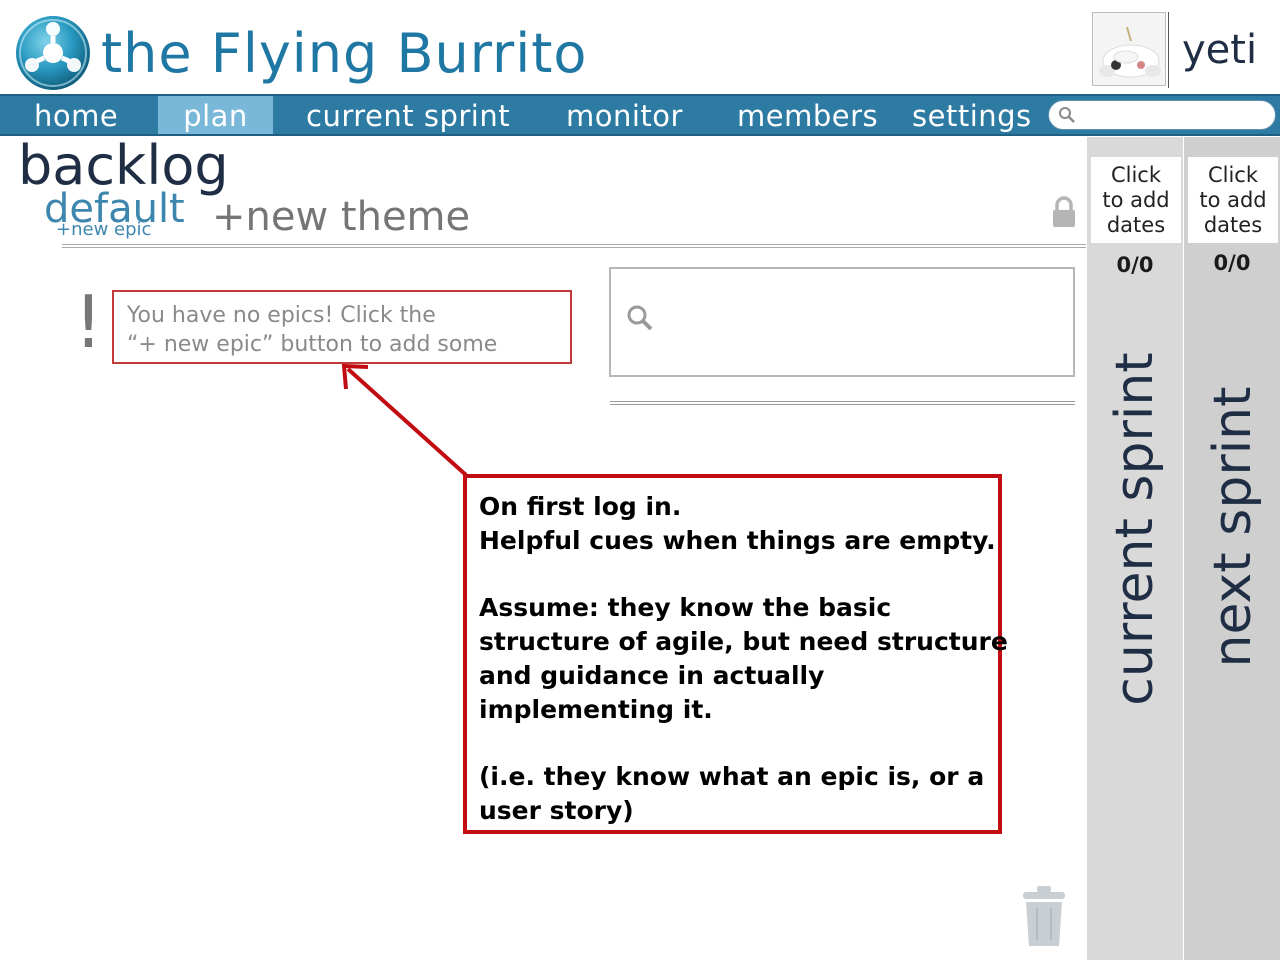  I want to click on yeti-avatar-icon, so click(1130, 52).